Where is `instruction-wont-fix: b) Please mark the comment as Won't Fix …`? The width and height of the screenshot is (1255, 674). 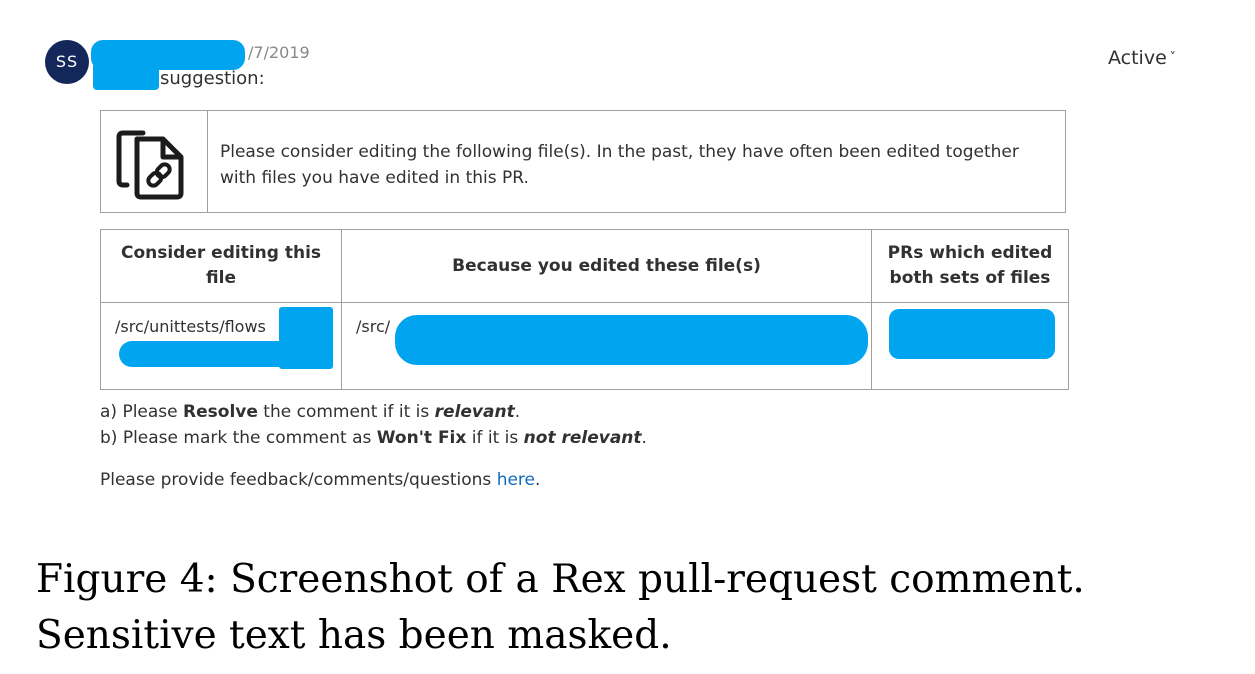 instruction-wont-fix: b) Please mark the comment as Won't Fix … is located at coordinates (373, 438).